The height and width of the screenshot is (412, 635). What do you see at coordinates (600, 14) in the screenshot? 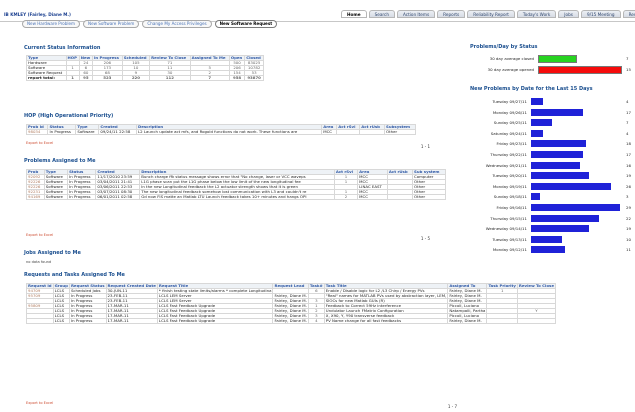
I see `tab-meeting: 9/15 Meeting` at bounding box center [600, 14].